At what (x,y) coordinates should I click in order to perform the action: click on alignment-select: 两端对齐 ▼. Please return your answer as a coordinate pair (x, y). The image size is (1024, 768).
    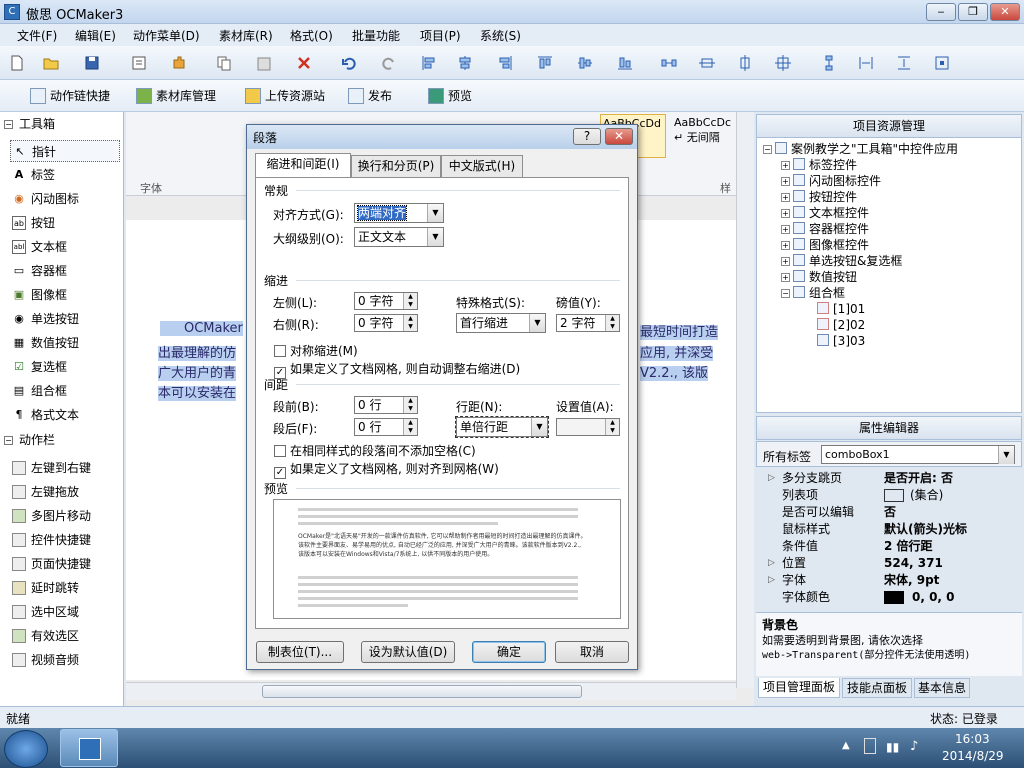
    Looking at the image, I should click on (399, 213).